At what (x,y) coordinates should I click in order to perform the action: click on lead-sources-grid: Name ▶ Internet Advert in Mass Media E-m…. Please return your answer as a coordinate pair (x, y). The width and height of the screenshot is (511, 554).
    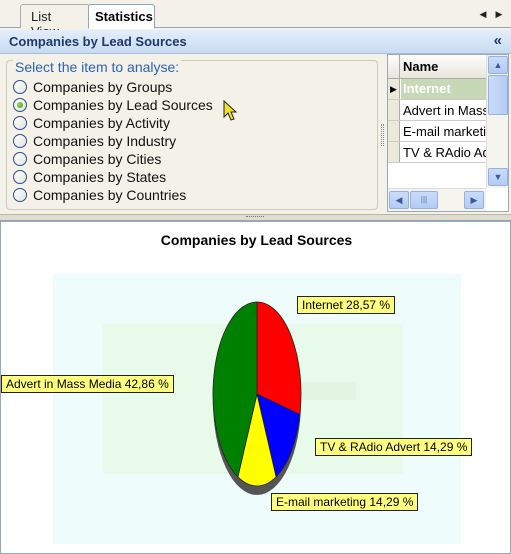
    Looking at the image, I should click on (448, 133).